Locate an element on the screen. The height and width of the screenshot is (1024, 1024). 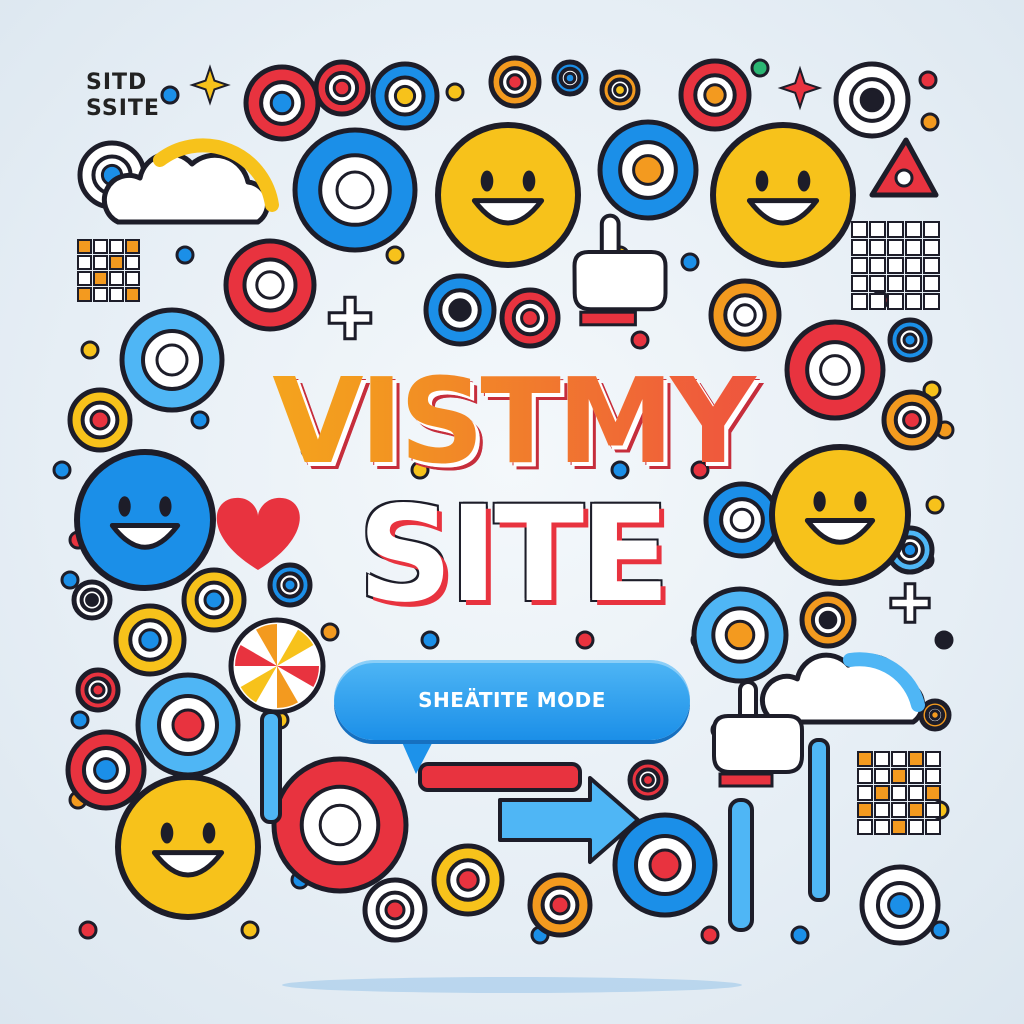
pointing-hand-icon is located at coordinates (620, 270).